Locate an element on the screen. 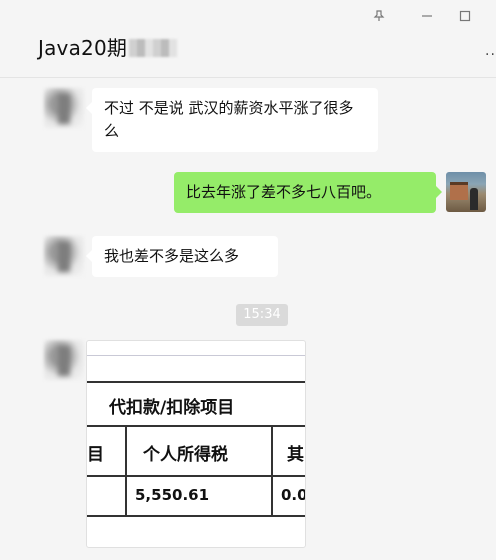 Image resolution: width=496 pixels, height=560 pixels. message-bubble-sent: 比去年涨了差不多七八百吧。 is located at coordinates (308, 192).